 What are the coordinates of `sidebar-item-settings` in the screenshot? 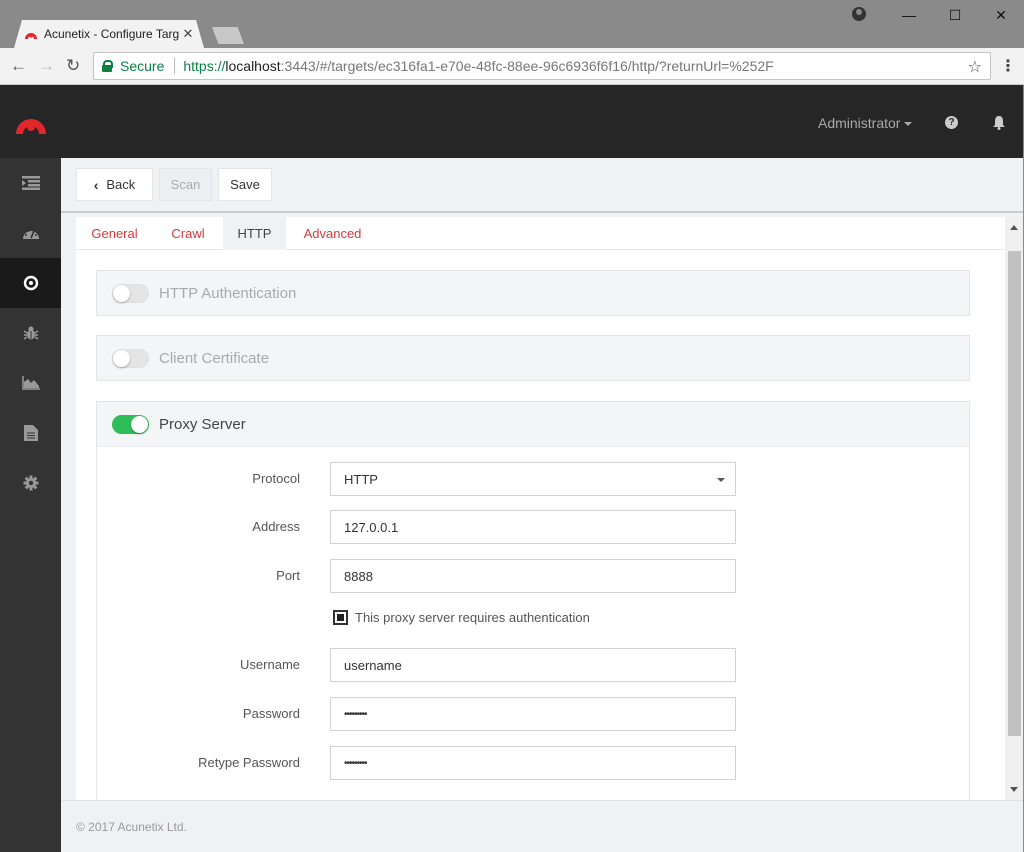 It's located at (30, 483).